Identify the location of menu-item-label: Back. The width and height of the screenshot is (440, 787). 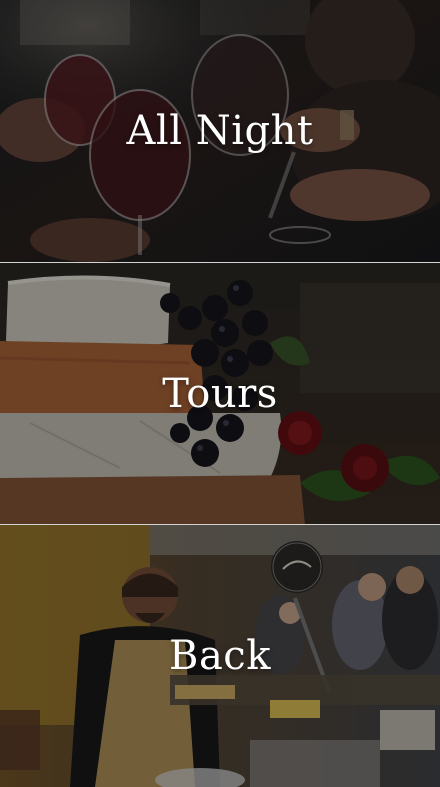
(220, 656).